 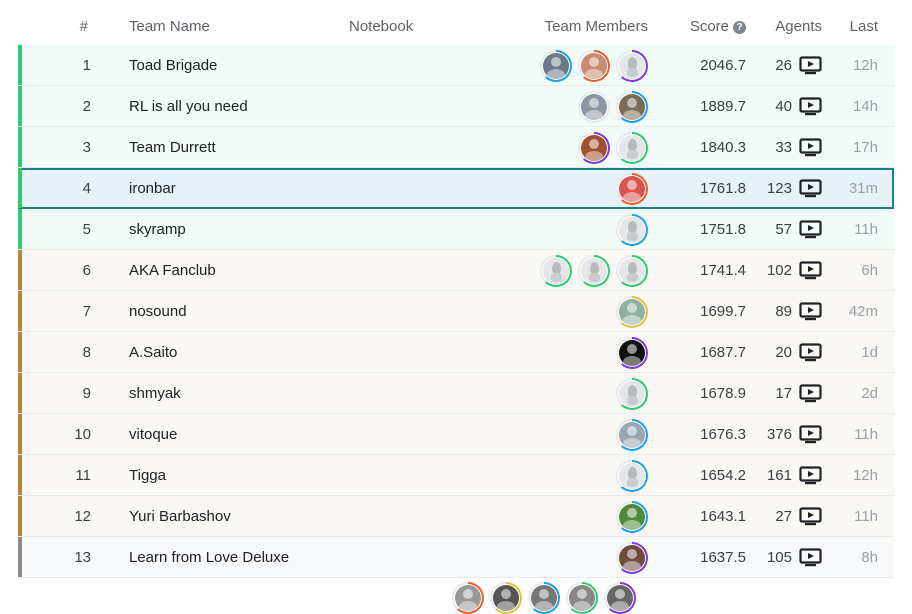 What do you see at coordinates (783, 65) in the screenshot?
I see `agents-count: 26` at bounding box center [783, 65].